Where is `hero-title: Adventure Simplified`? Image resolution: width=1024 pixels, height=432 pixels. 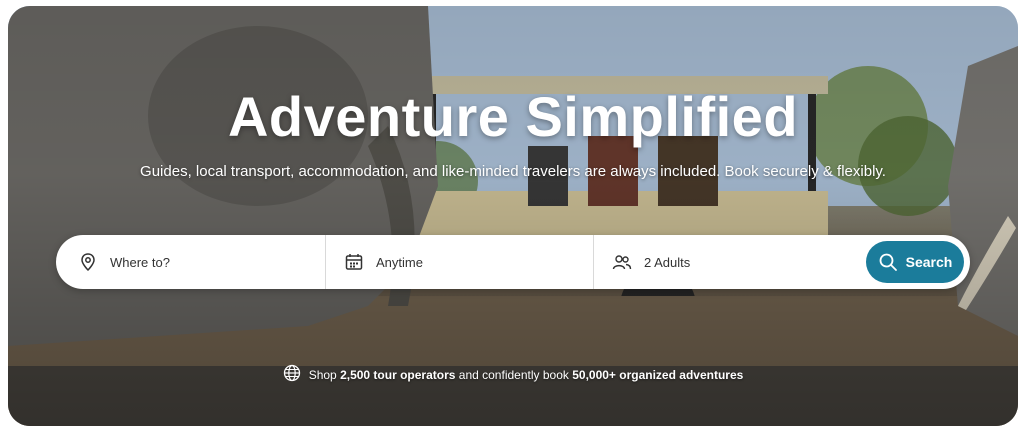 hero-title: Adventure Simplified is located at coordinates (513, 116).